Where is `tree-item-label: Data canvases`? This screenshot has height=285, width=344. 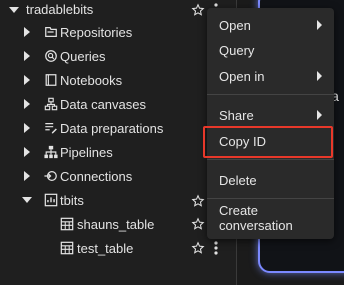 tree-item-label: Data canvases is located at coordinates (103, 104).